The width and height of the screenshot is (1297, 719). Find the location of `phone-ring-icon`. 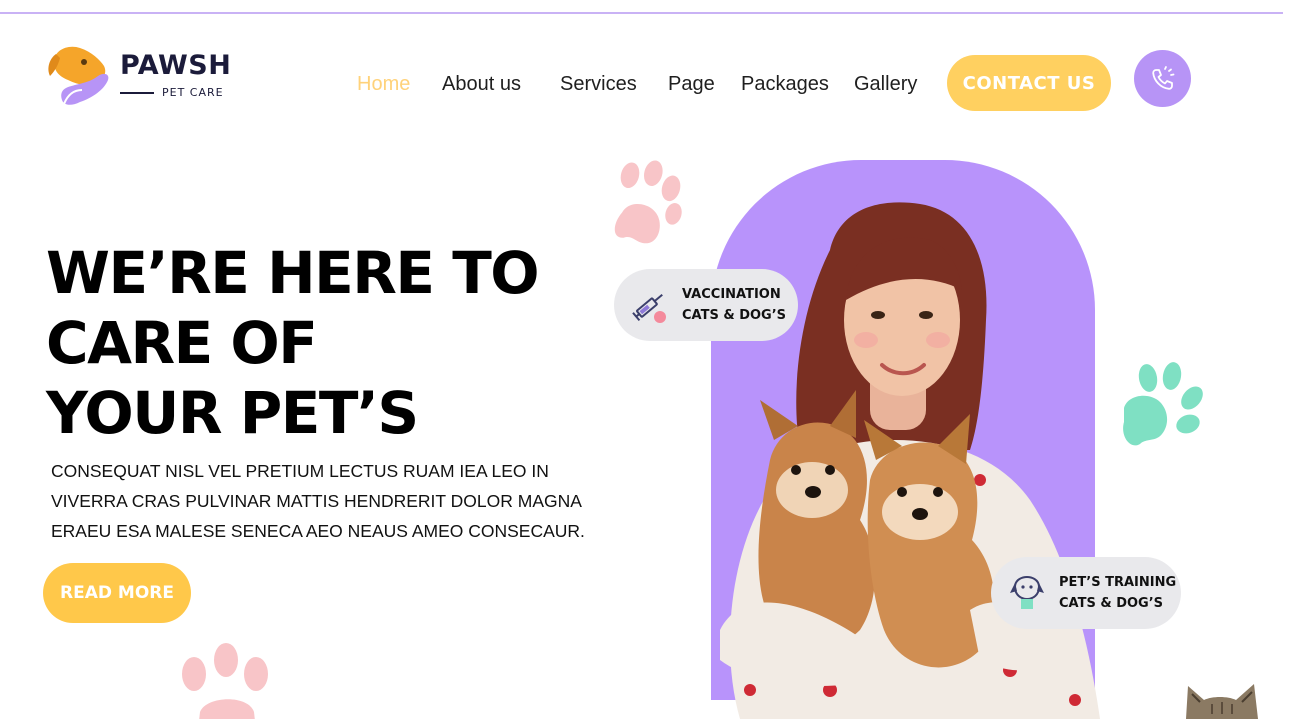

phone-ring-icon is located at coordinates (1162, 77).